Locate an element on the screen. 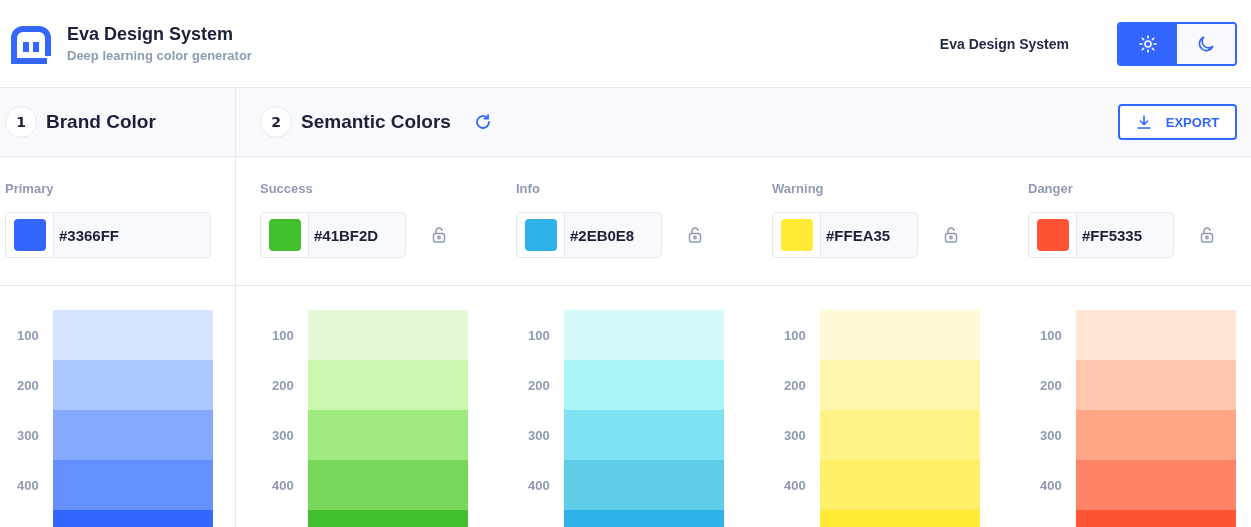 Image resolution: width=1251 pixels, height=527 pixels. step-number: 1 is located at coordinates (21, 122).